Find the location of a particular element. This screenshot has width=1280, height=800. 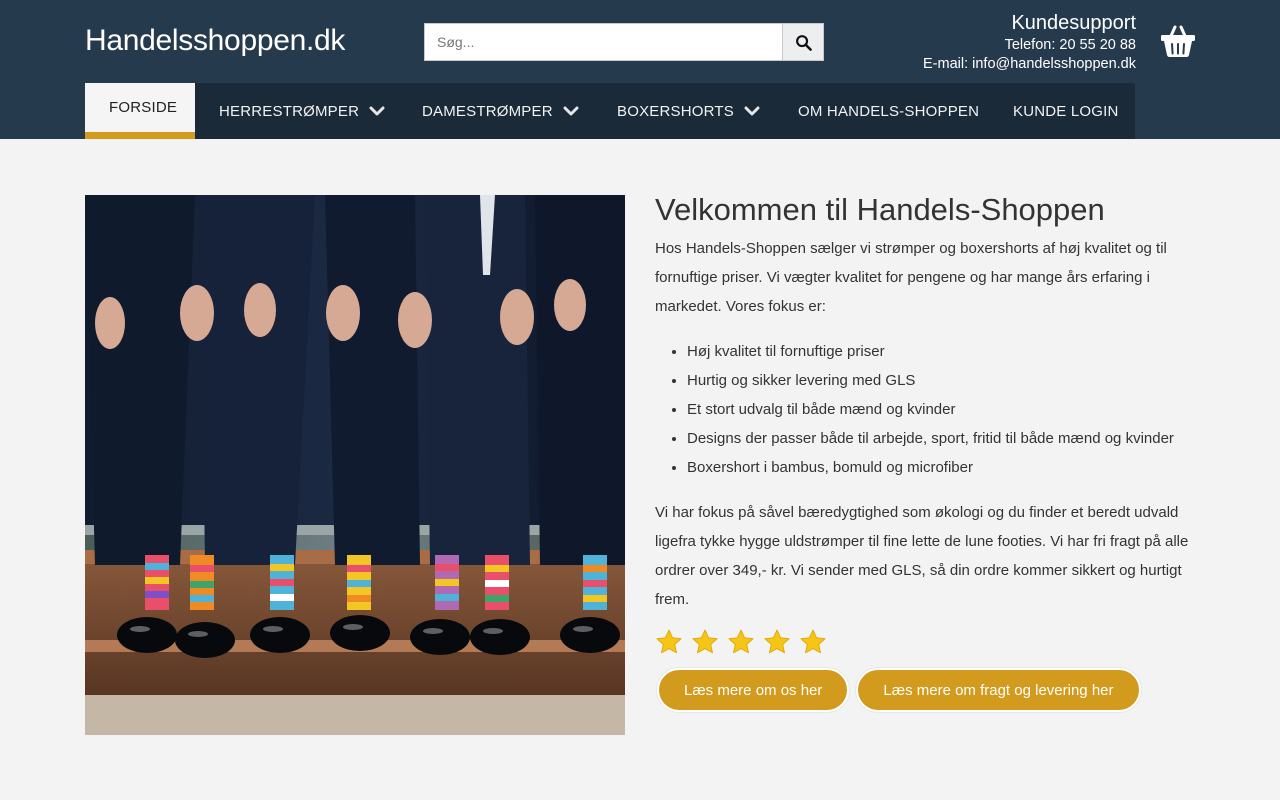

search-icon is located at coordinates (803, 42).